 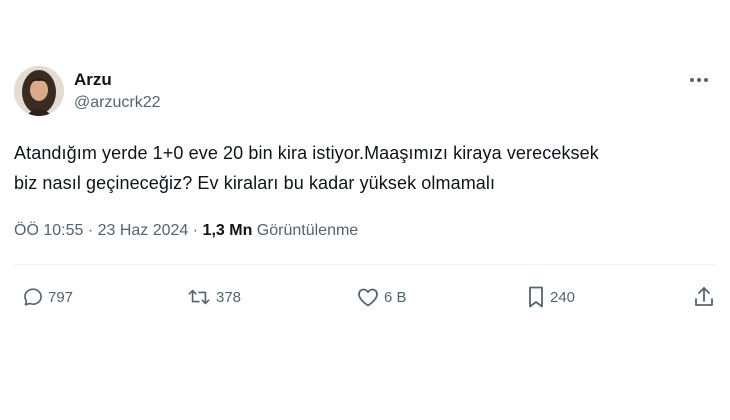 What do you see at coordinates (117, 80) in the screenshot?
I see `author-display-name: Arzu` at bounding box center [117, 80].